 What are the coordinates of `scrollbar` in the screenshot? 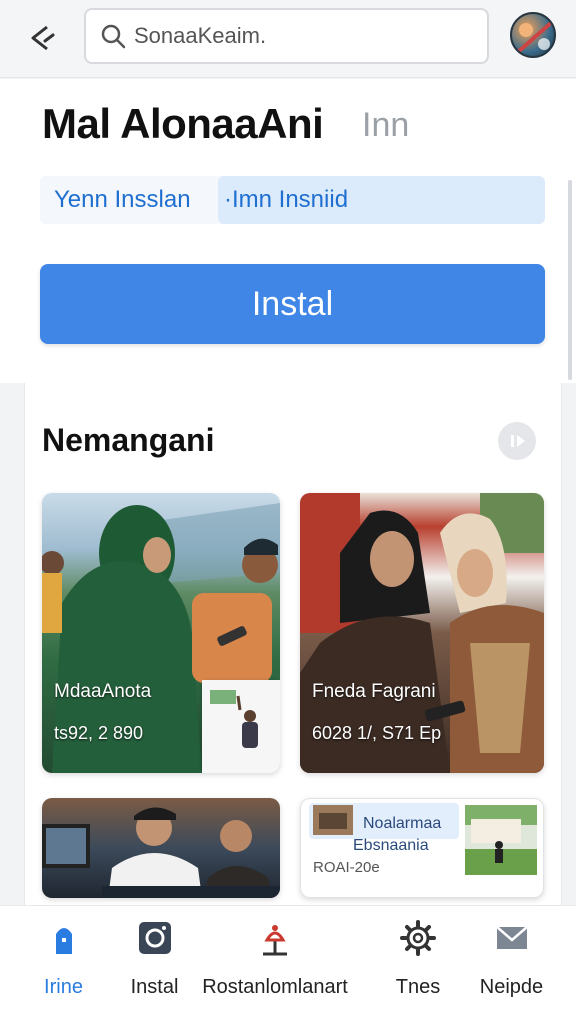 It's located at (570, 280).